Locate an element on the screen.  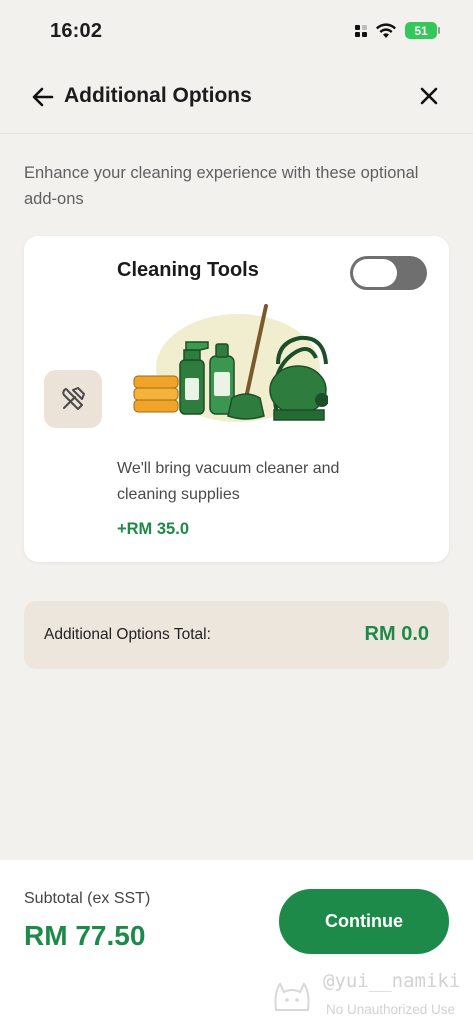
tools-icon is located at coordinates (73, 398).